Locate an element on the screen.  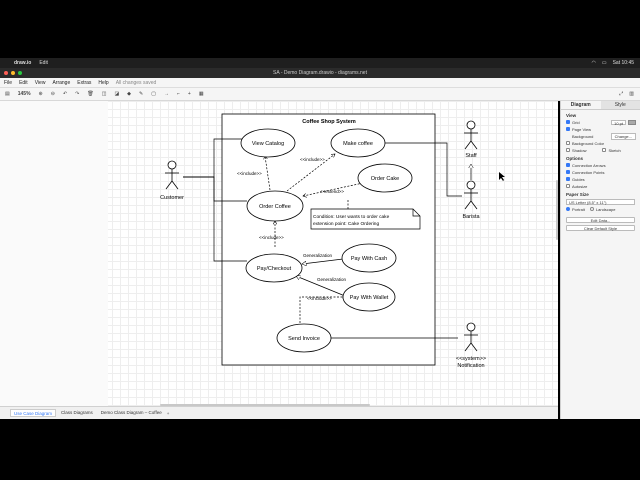
toolbar-right: ⤢ ▥ is located at coordinates (629, 94).